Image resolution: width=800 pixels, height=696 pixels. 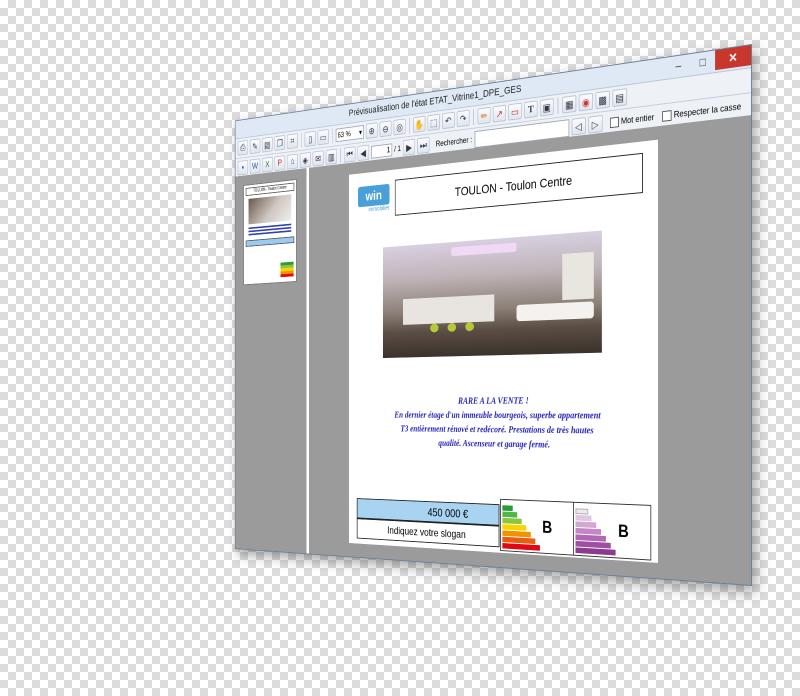 What do you see at coordinates (586, 524) in the screenshot?
I see `ges-bar-c` at bounding box center [586, 524].